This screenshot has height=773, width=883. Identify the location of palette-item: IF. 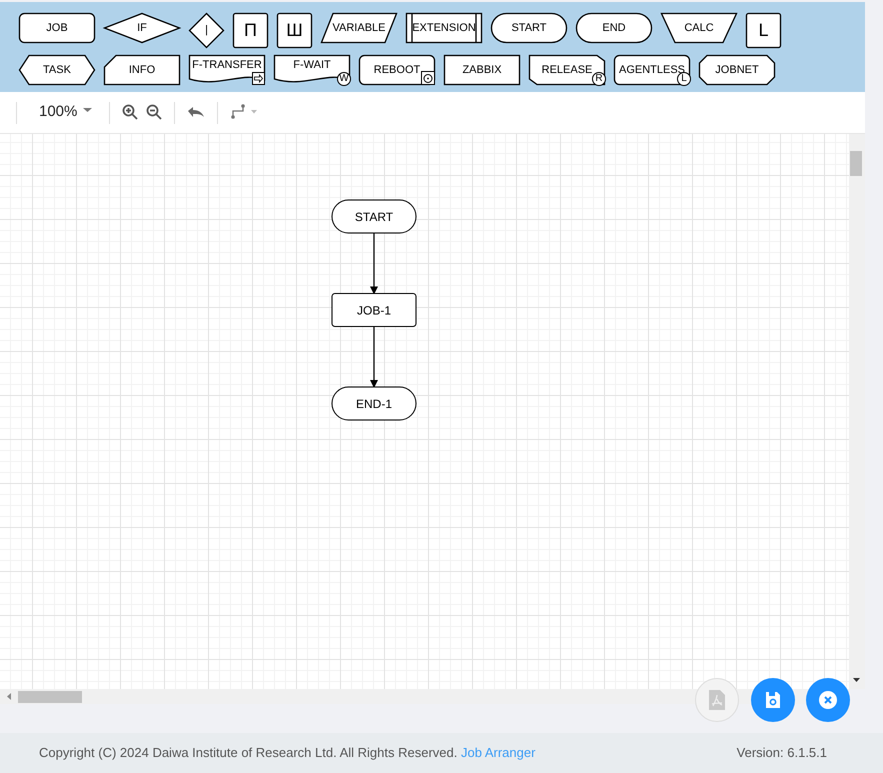
(142, 28).